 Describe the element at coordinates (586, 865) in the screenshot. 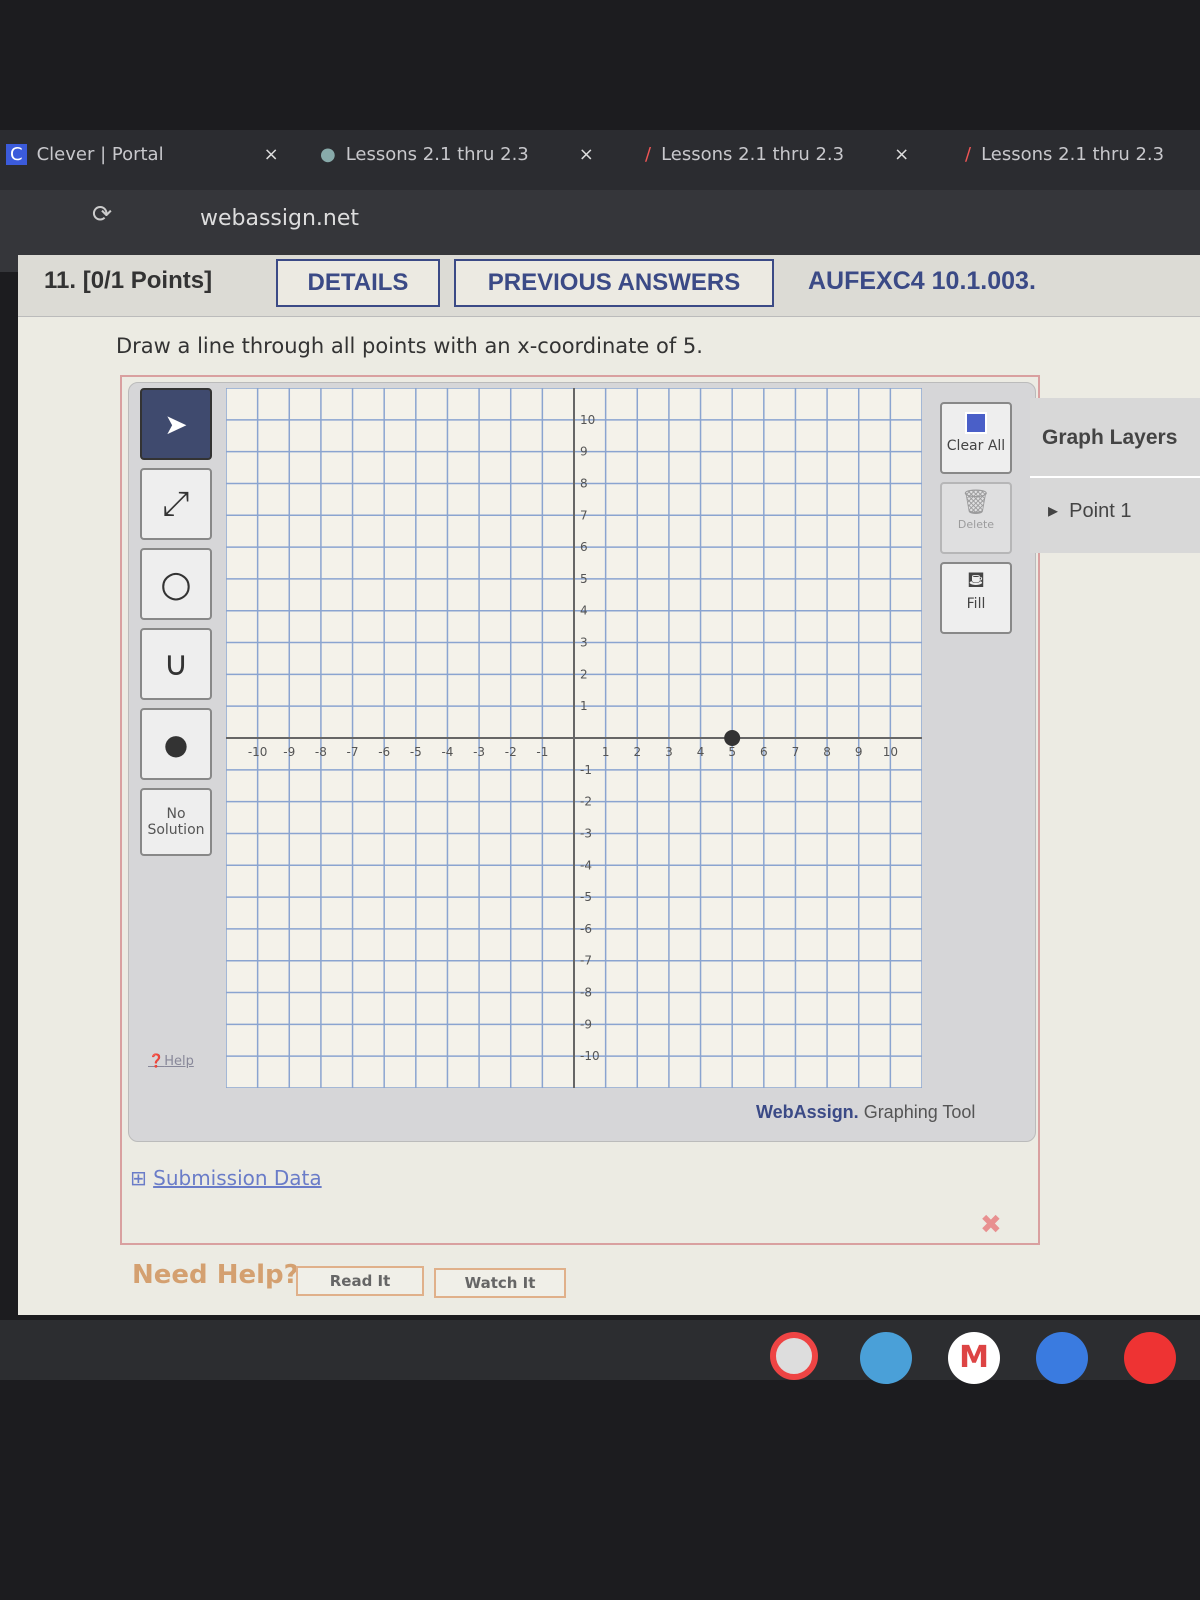

I see `y-tick-label: -4` at that location.